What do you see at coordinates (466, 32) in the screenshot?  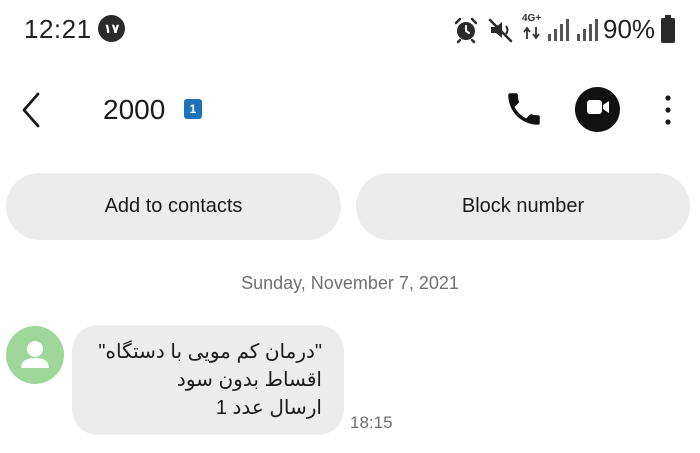 I see `alarm-icon` at bounding box center [466, 32].